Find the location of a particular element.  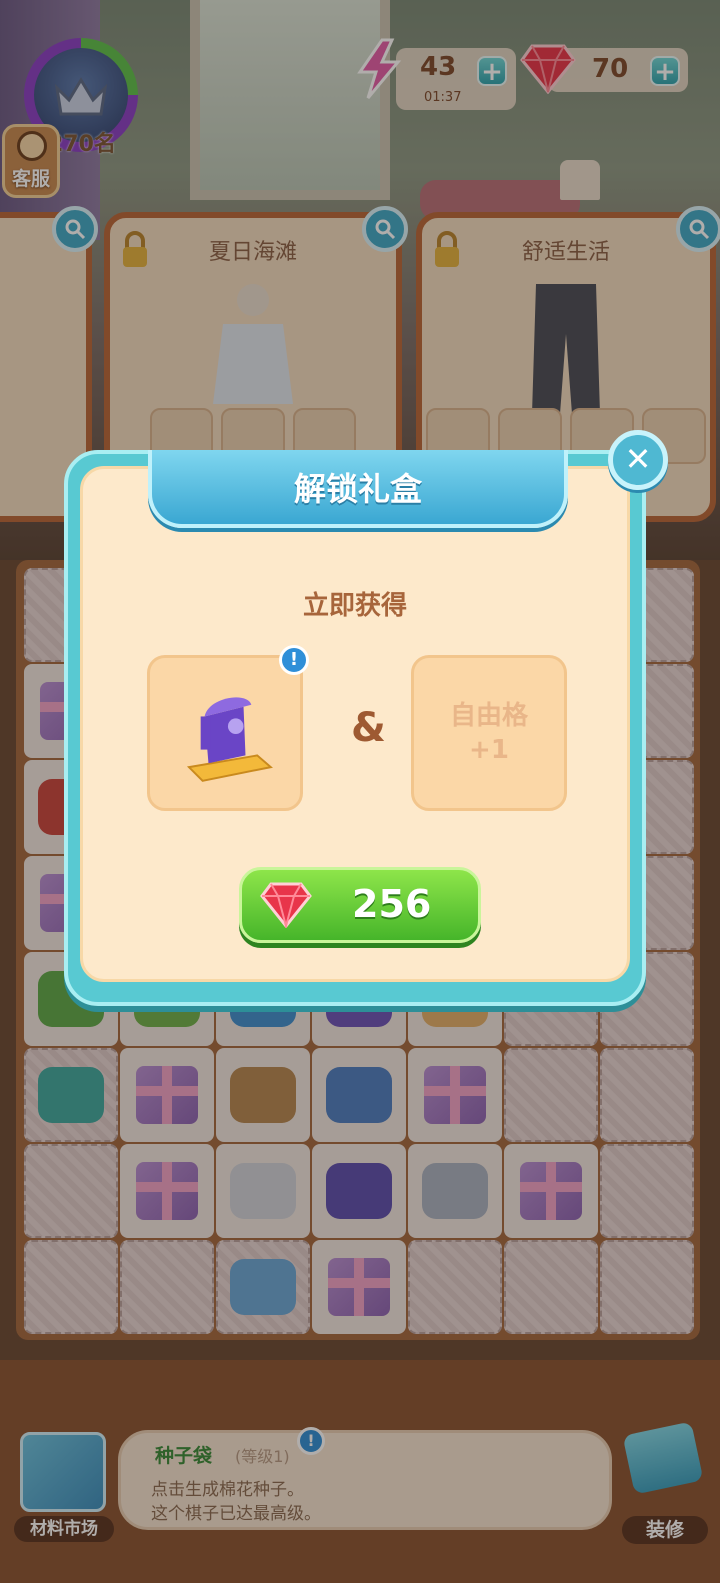

dialog-header: 解锁礼盒 is located at coordinates (358, 489).